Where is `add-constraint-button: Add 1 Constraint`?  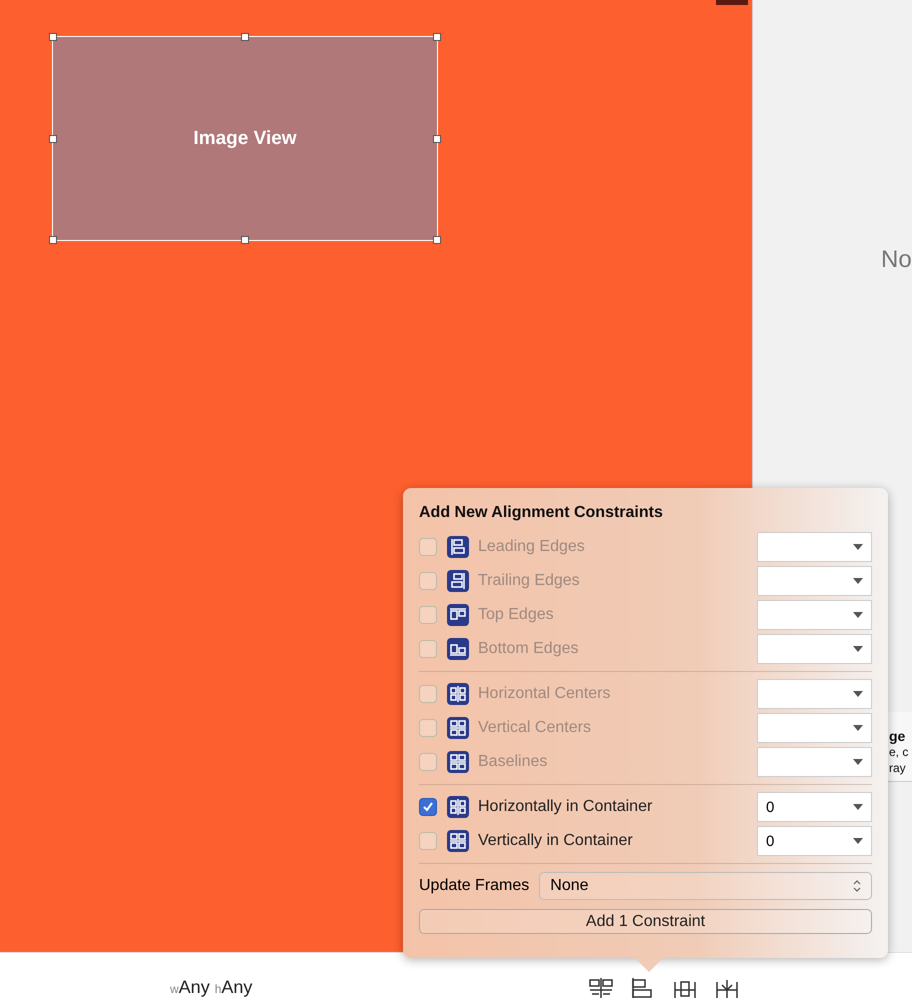
add-constraint-button: Add 1 Constraint is located at coordinates (645, 921).